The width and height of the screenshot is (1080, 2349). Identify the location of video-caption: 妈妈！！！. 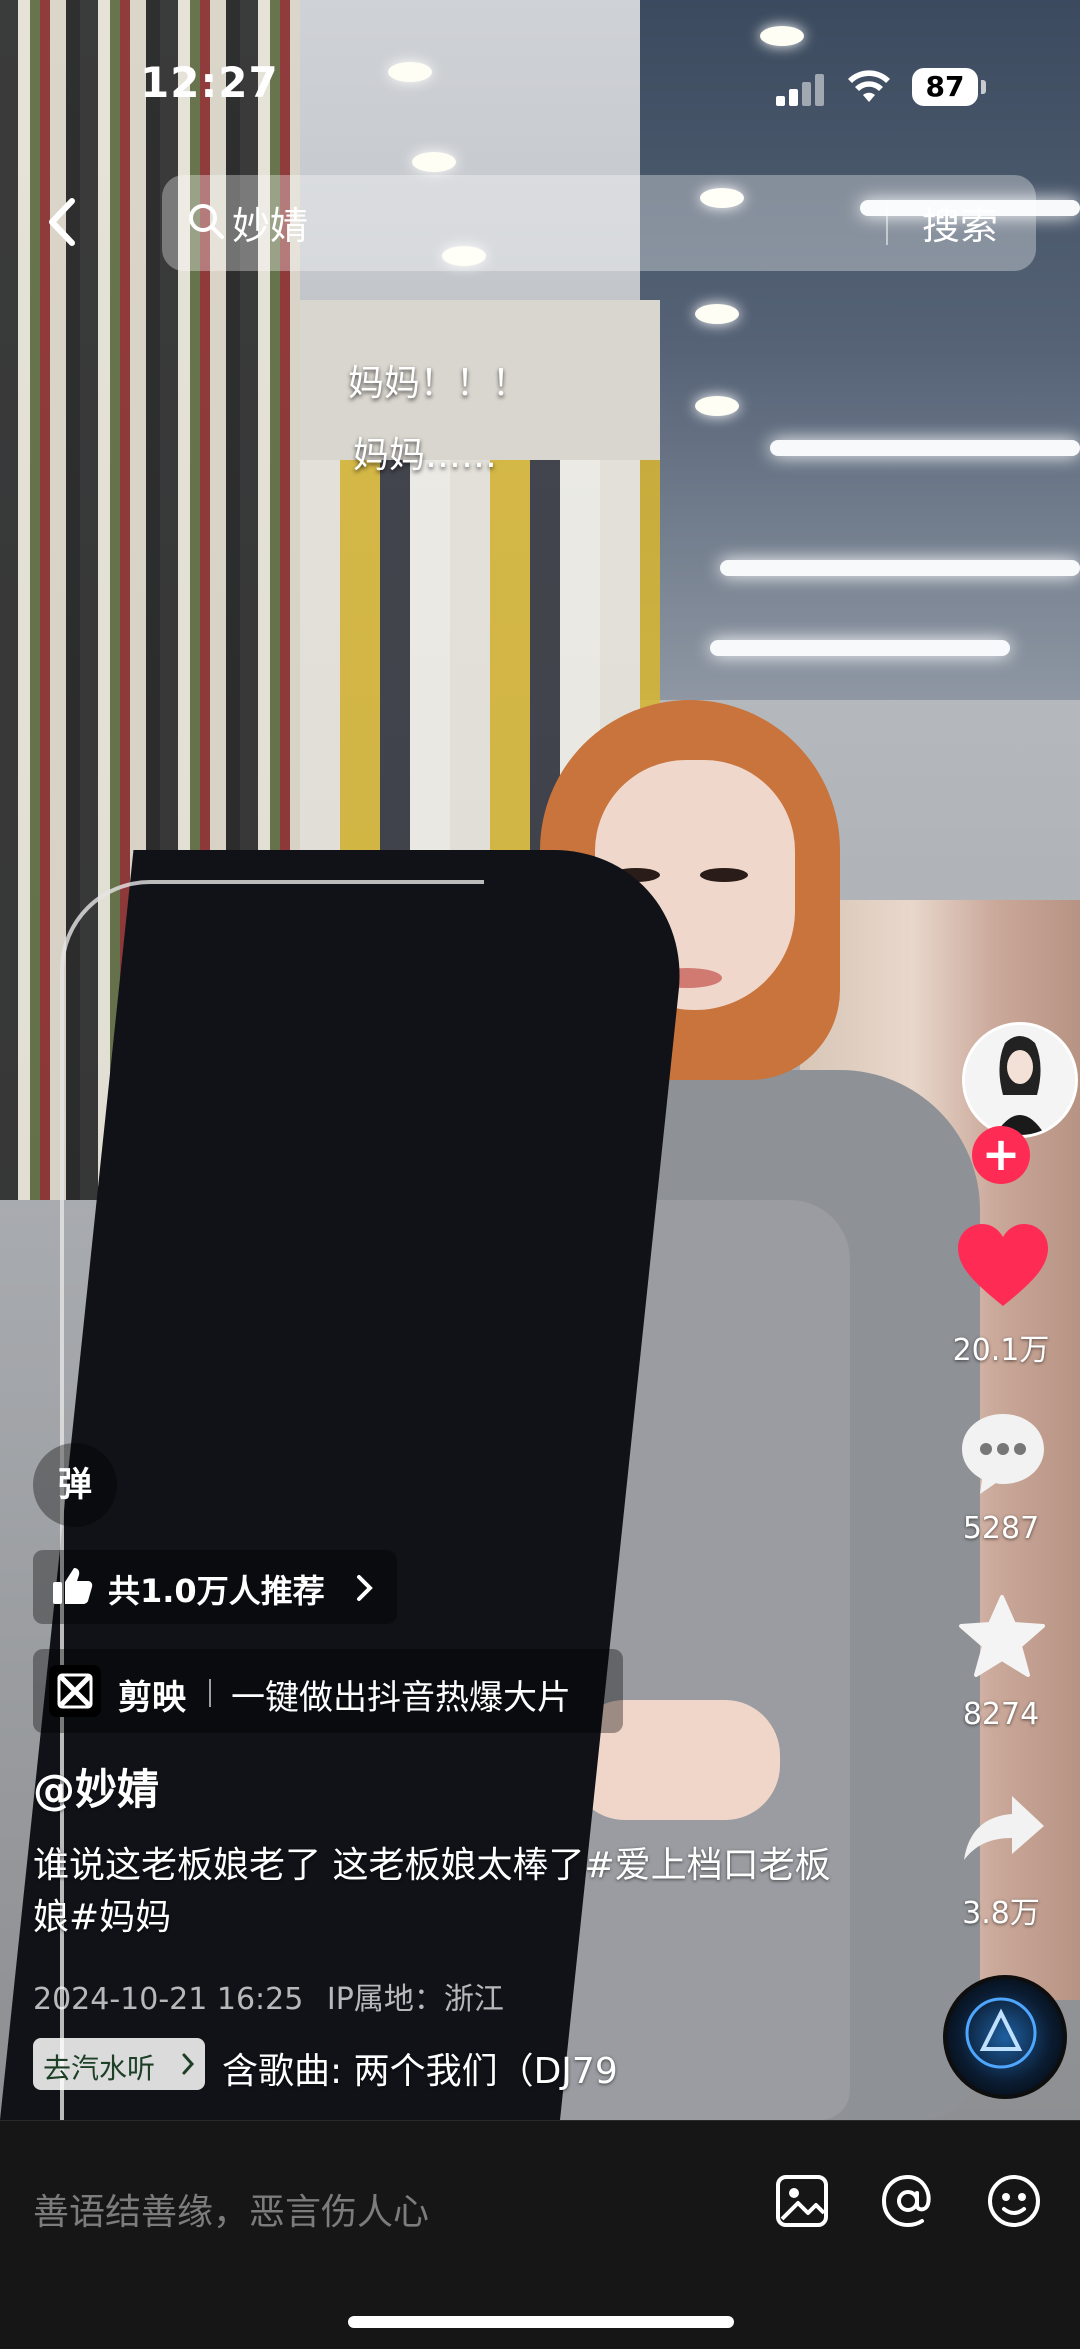
(438, 383).